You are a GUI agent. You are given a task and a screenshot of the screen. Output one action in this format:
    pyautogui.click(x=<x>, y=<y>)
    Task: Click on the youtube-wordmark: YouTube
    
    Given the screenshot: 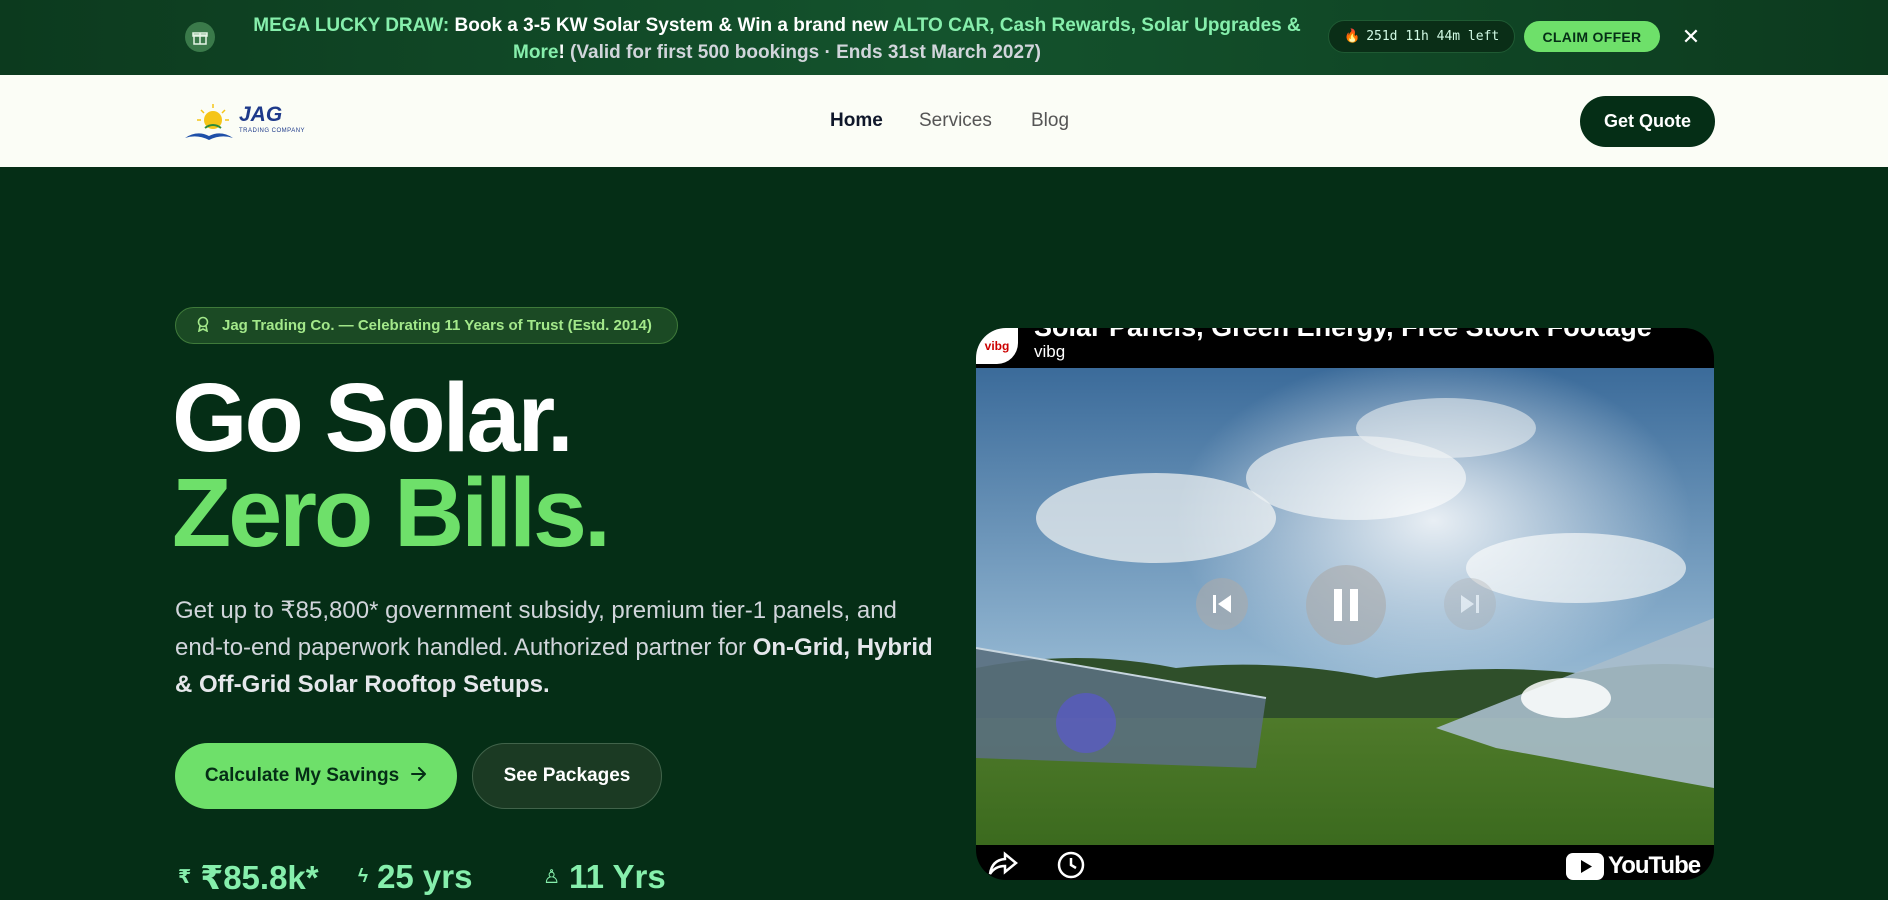 What is the action you would take?
    pyautogui.click(x=1654, y=865)
    